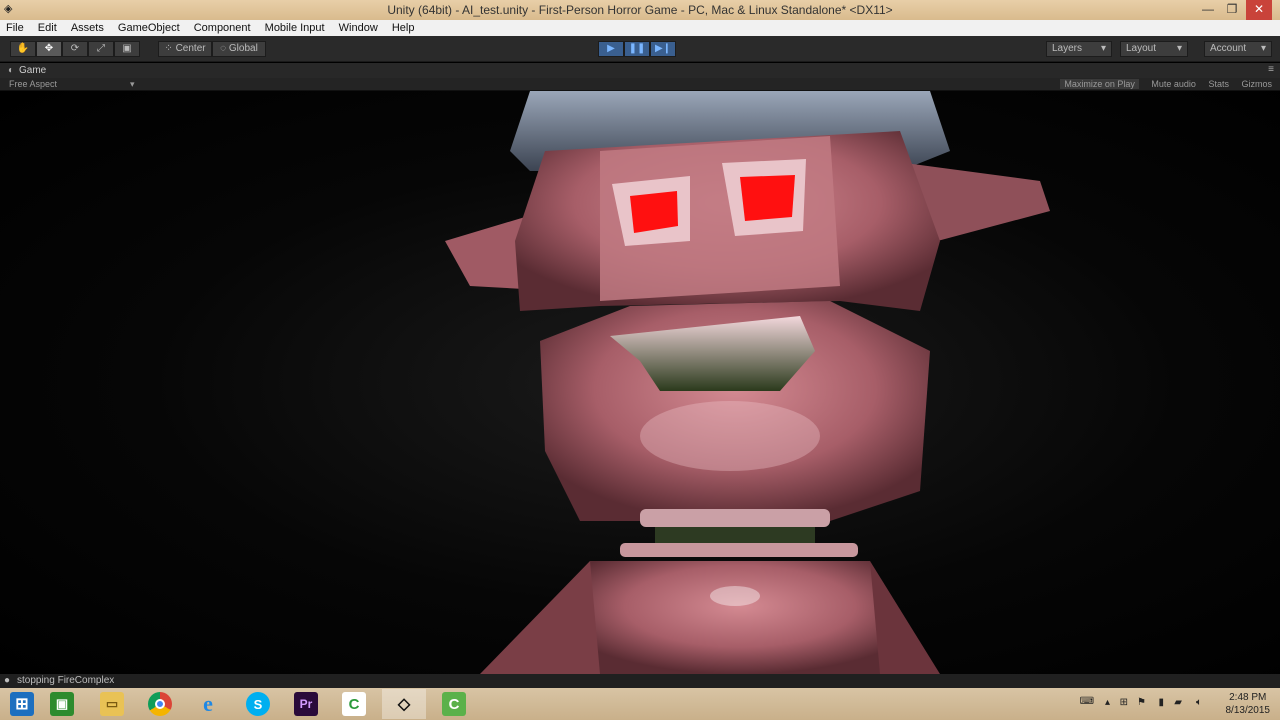 The height and width of the screenshot is (720, 1280). What do you see at coordinates (663, 49) in the screenshot?
I see `step-button: ▶❙` at bounding box center [663, 49].